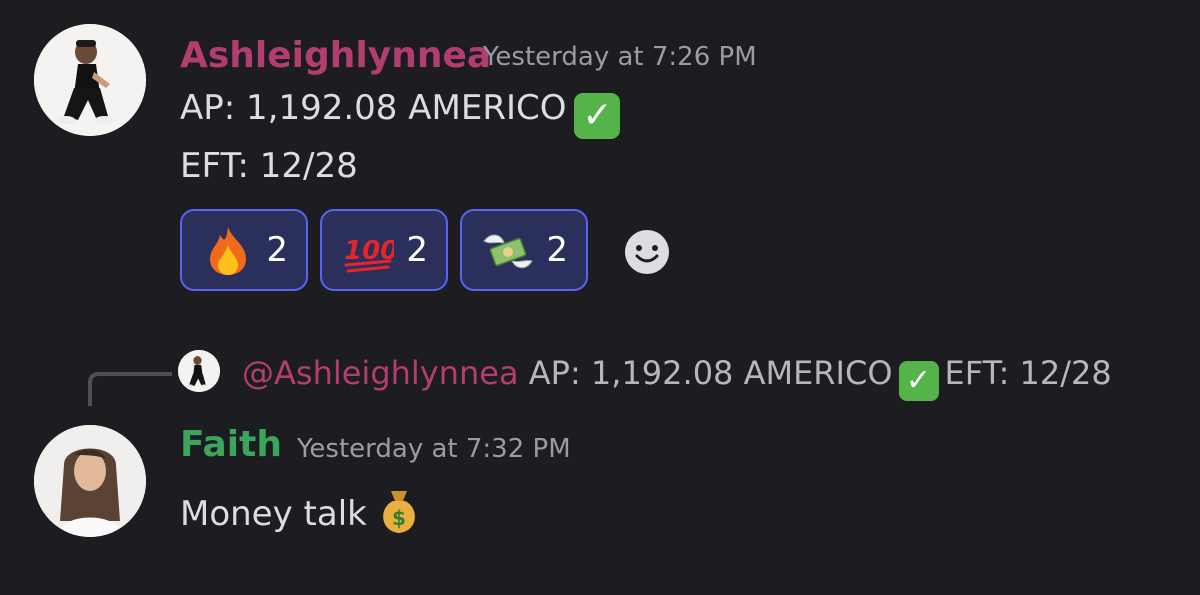 This screenshot has height=595, width=1200. Describe the element at coordinates (380, 373) in the screenshot. I see `reply-mention: @Ashleighlynnea` at that location.